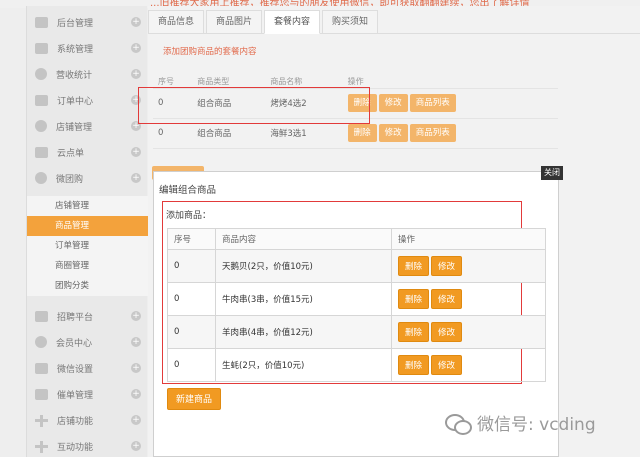 This screenshot has height=457, width=640. Describe the element at coordinates (356, 299) in the screenshot. I see `table-row: 0 牛肉串(3串，价值15元) 删除 修改` at that location.